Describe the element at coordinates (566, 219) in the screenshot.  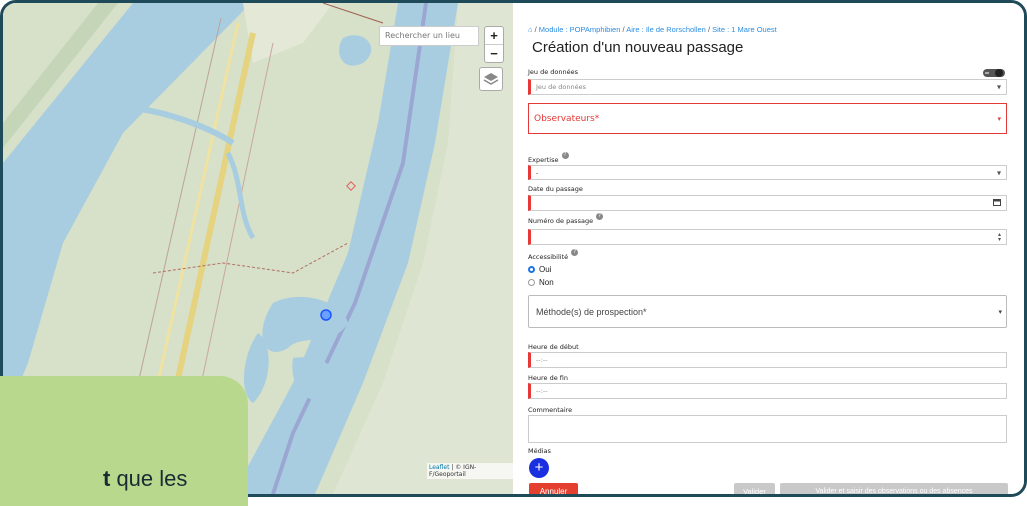
I see `numero-label: Numéro de passage?` at that location.